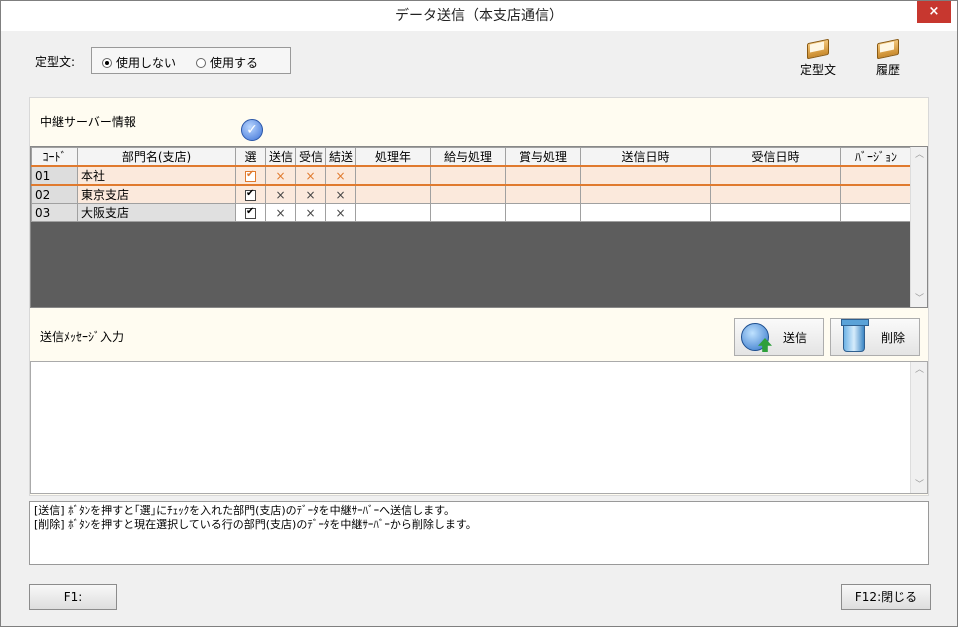 Image resolution: width=958 pixels, height=627 pixels. What do you see at coordinates (543, 157) in the screenshot?
I see `col-bonus: 賞与処理` at bounding box center [543, 157].